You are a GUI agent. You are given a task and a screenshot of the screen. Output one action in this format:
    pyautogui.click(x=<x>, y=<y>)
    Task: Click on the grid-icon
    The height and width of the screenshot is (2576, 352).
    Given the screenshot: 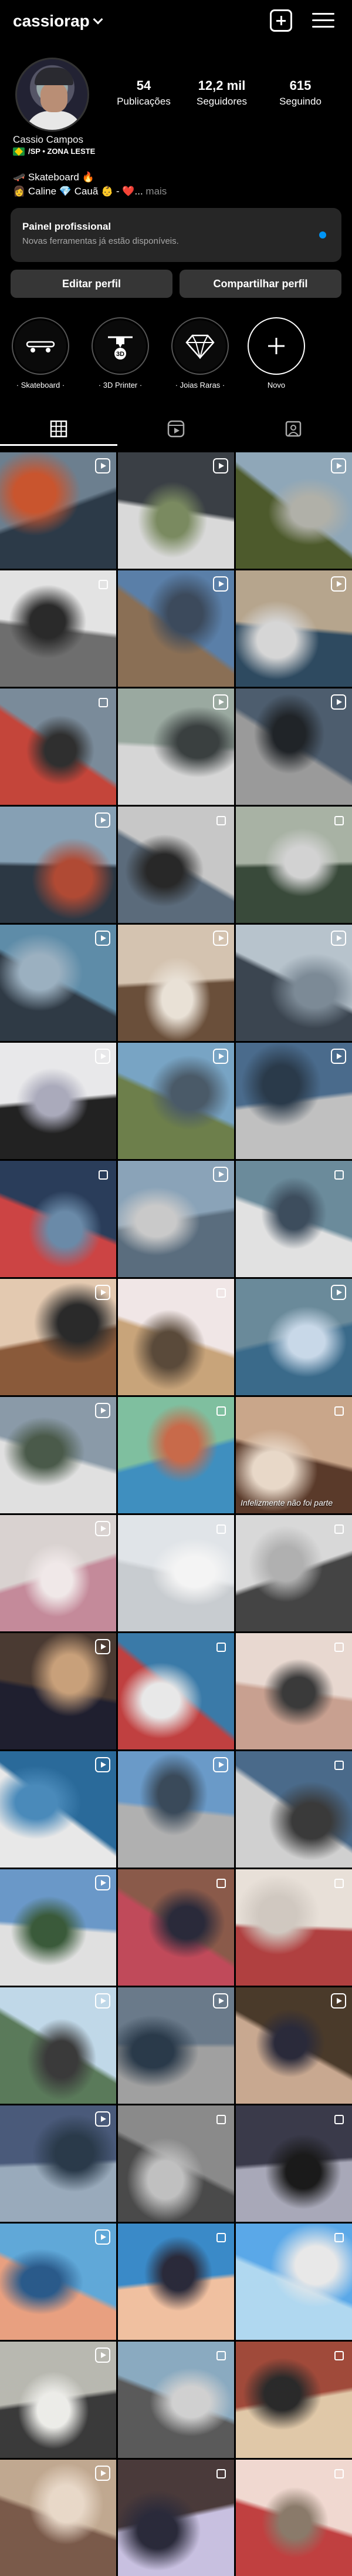 What is the action you would take?
    pyautogui.click(x=58, y=429)
    